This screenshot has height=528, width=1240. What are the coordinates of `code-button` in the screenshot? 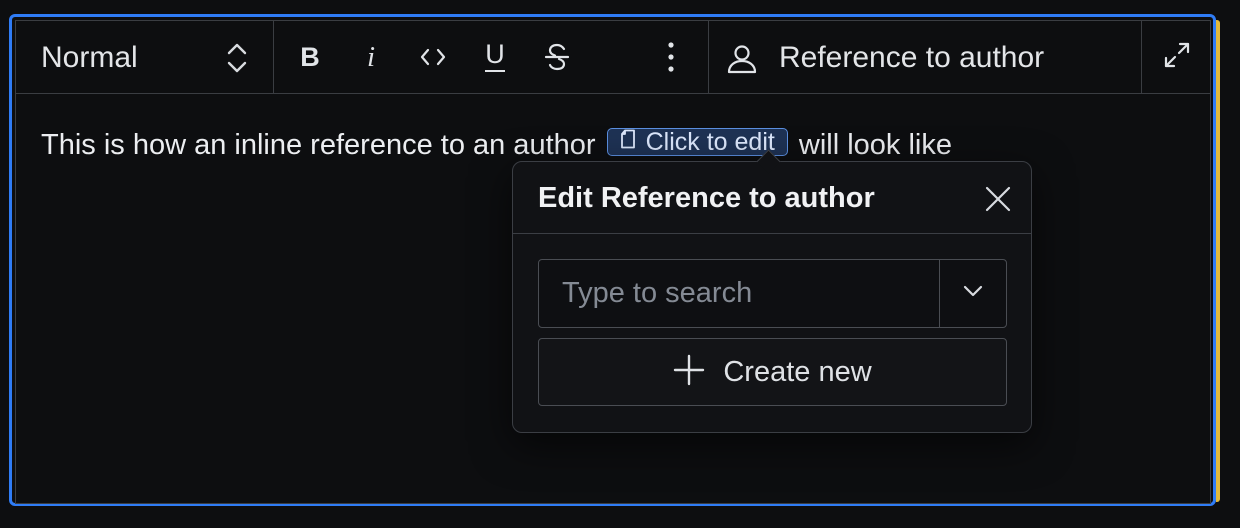 It's located at (433, 57).